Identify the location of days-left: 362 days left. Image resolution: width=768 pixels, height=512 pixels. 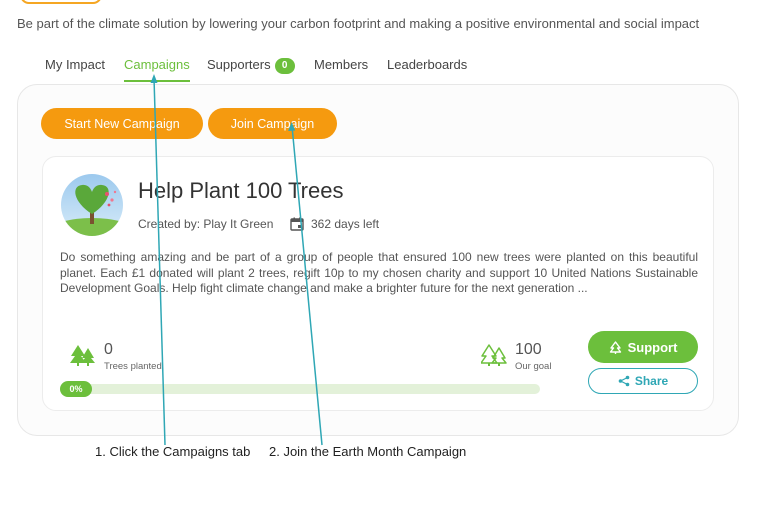
(345, 224).